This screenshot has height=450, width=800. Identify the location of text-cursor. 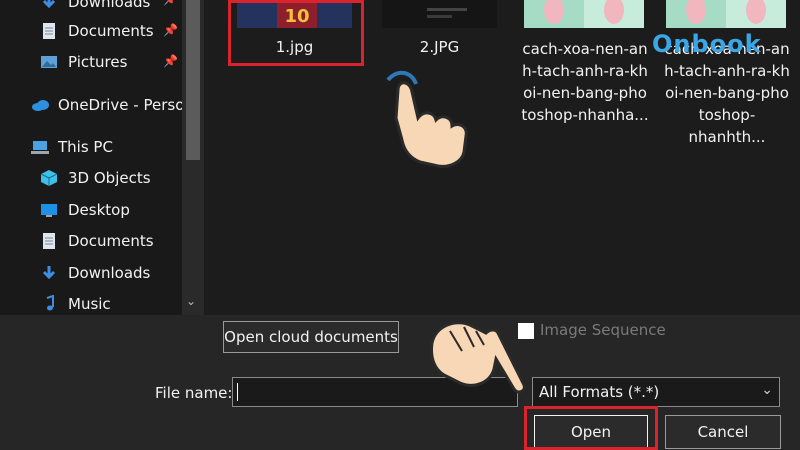
(237, 392).